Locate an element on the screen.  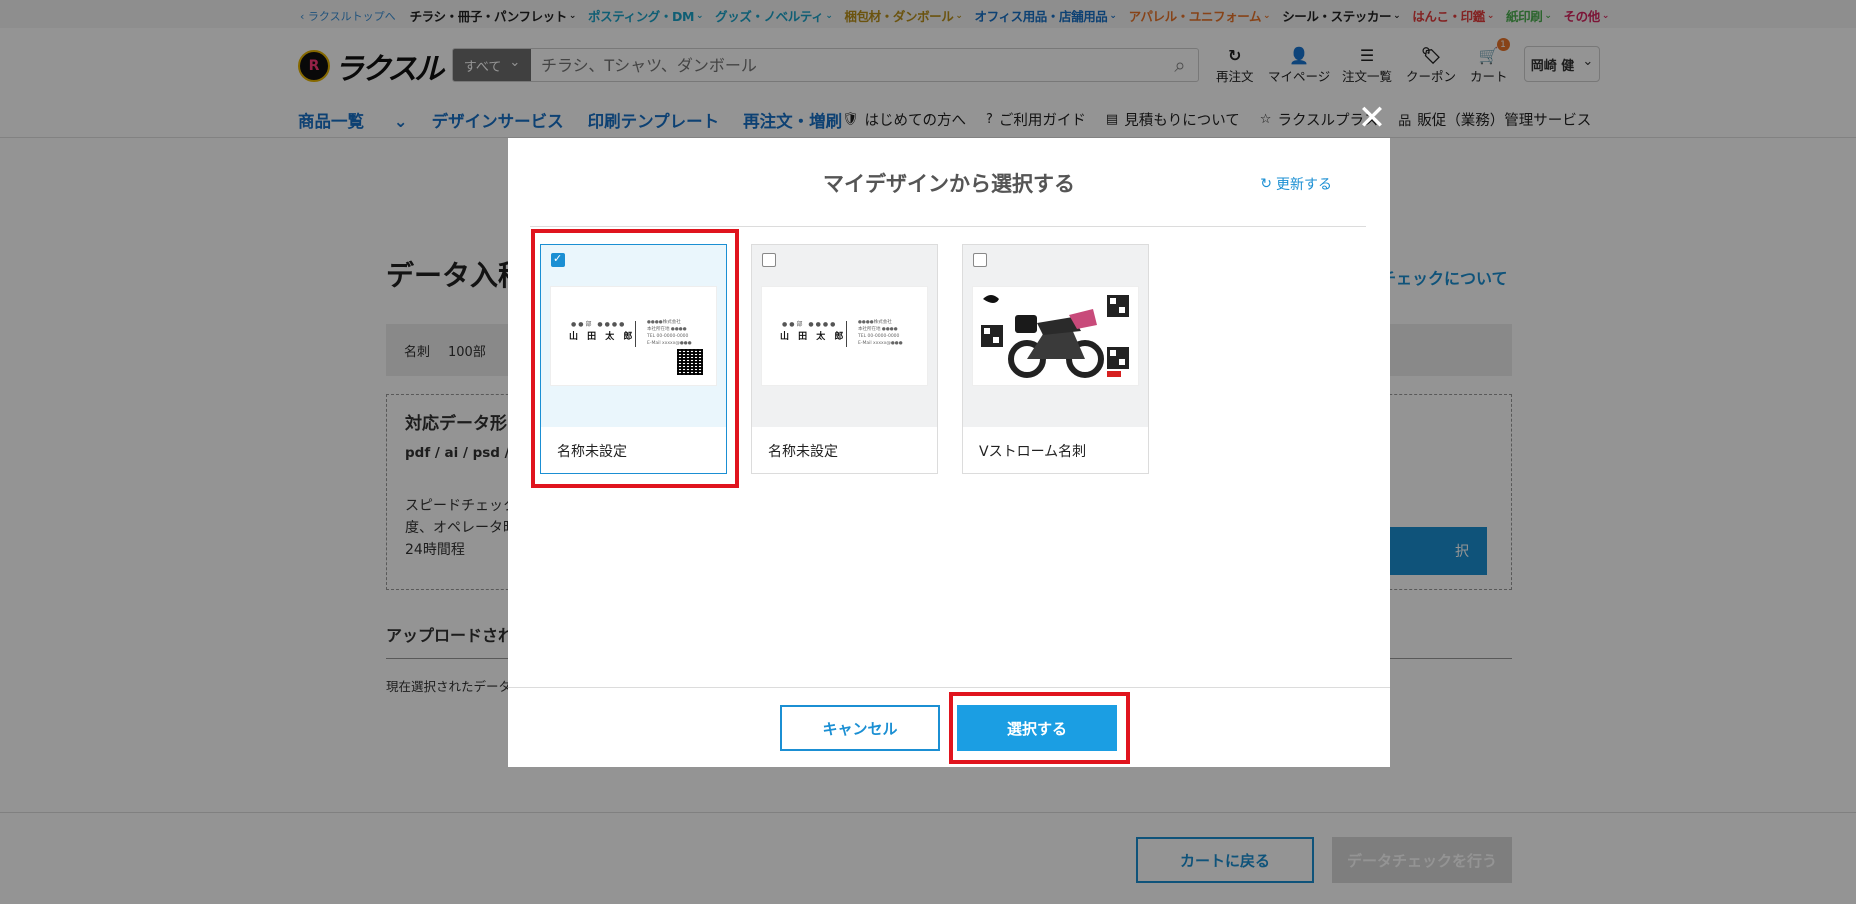
modal-footer-divider is located at coordinates (949, 687).